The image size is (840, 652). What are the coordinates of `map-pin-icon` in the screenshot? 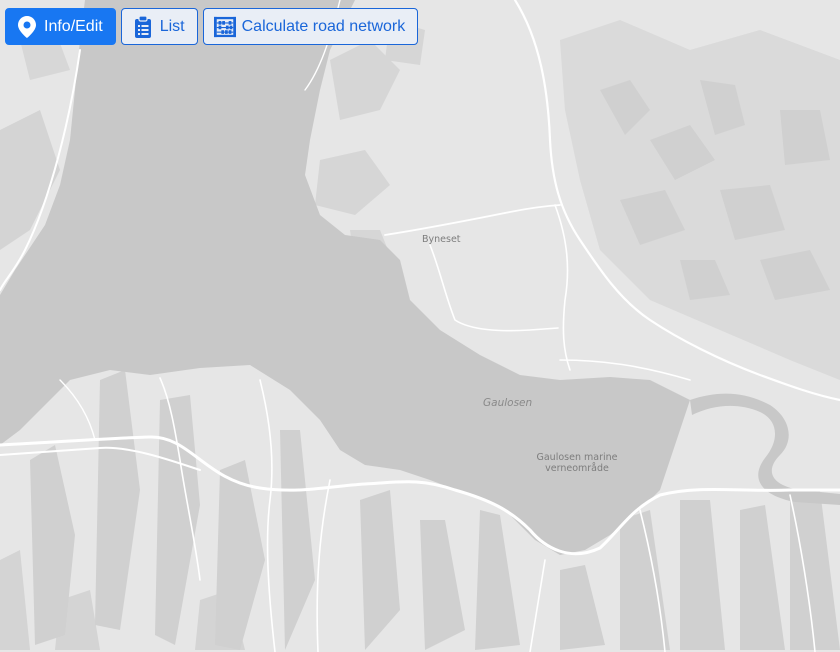 It's located at (27, 26).